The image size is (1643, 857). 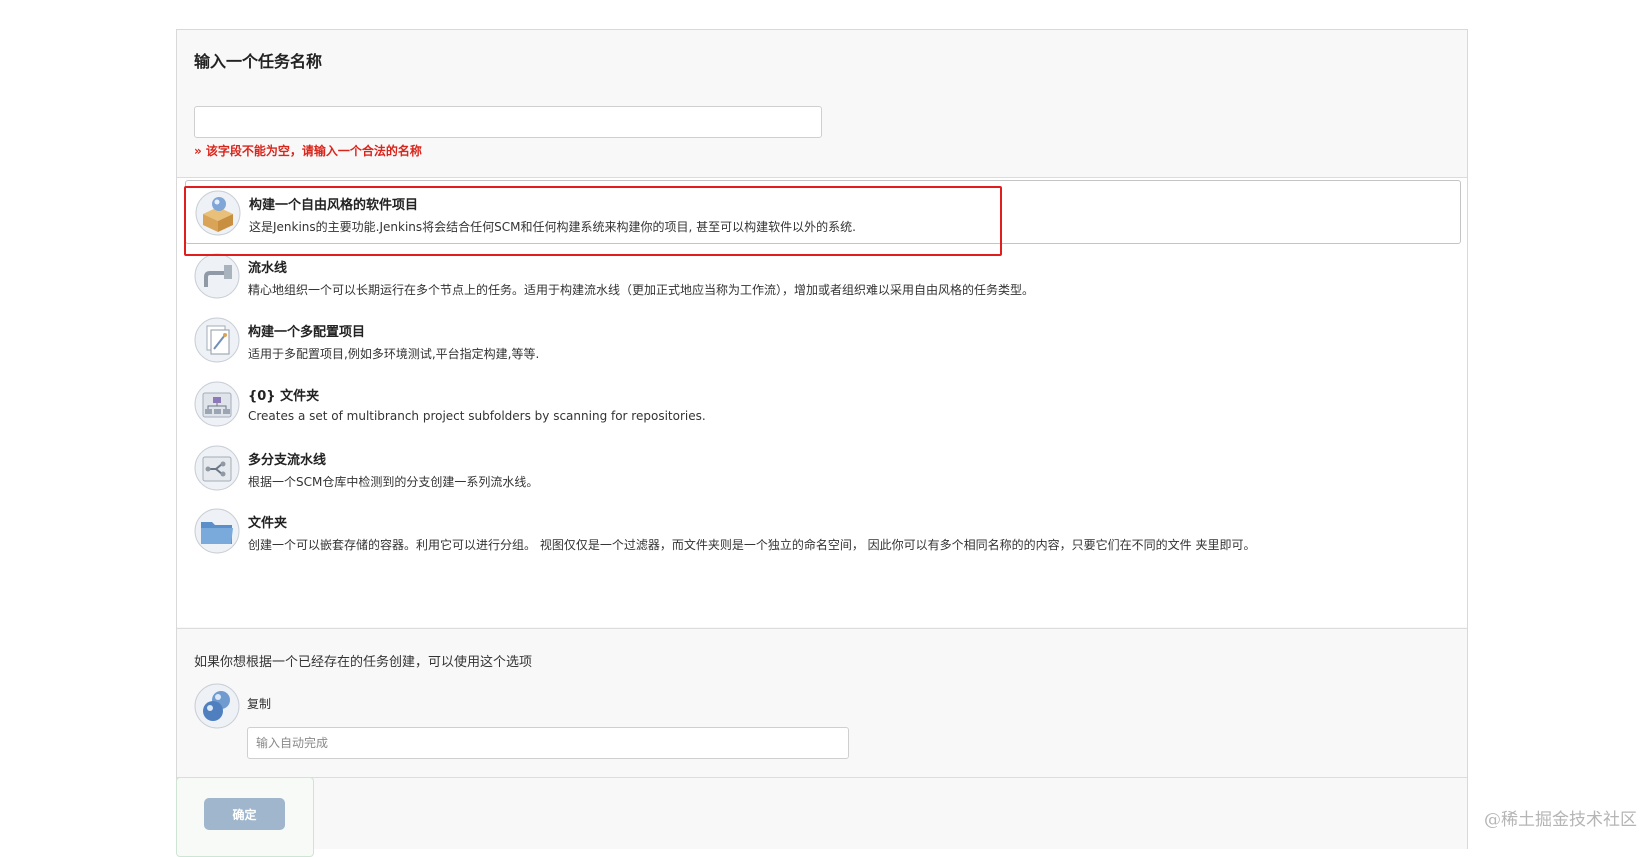 I want to click on validation-error: » 该字段不能为空，请输入一个合法的名称, so click(x=308, y=151).